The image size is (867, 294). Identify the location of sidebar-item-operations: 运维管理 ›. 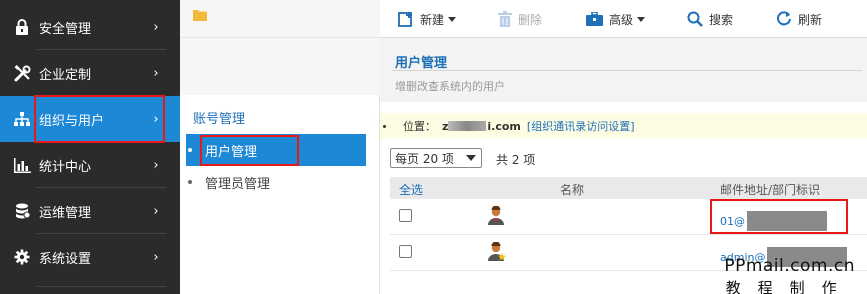
(90, 211).